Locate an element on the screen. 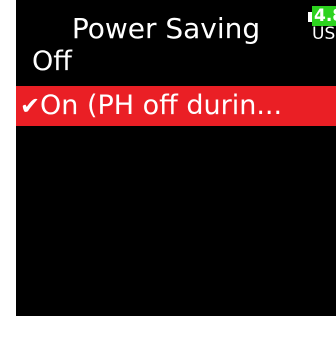 The image size is (336, 337). power-source-label: USB is located at coordinates (324, 34).